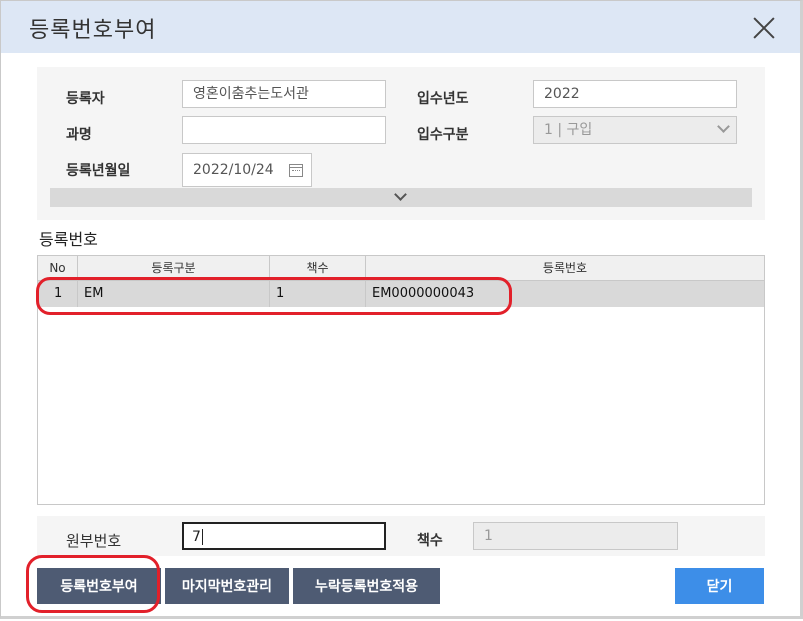 This screenshot has width=803, height=621. I want to click on section-title: 등록번호, so click(68, 239).